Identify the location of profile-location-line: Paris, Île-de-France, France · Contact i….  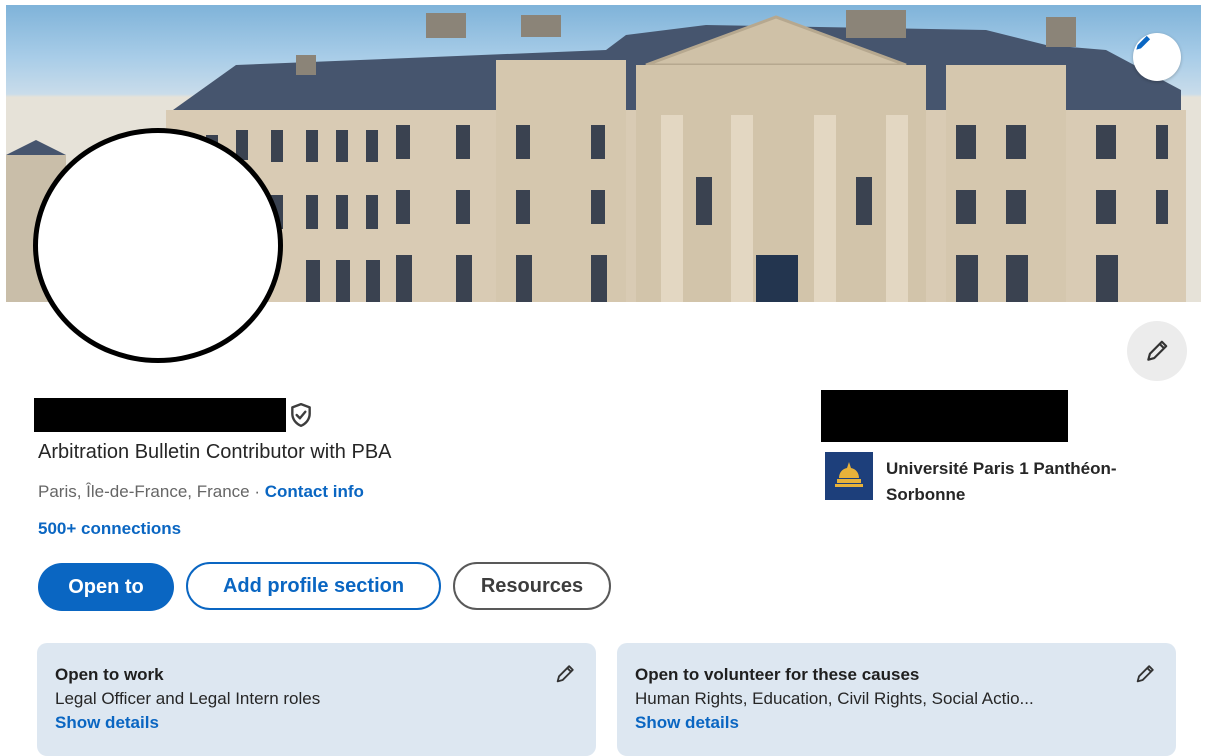
(201, 492).